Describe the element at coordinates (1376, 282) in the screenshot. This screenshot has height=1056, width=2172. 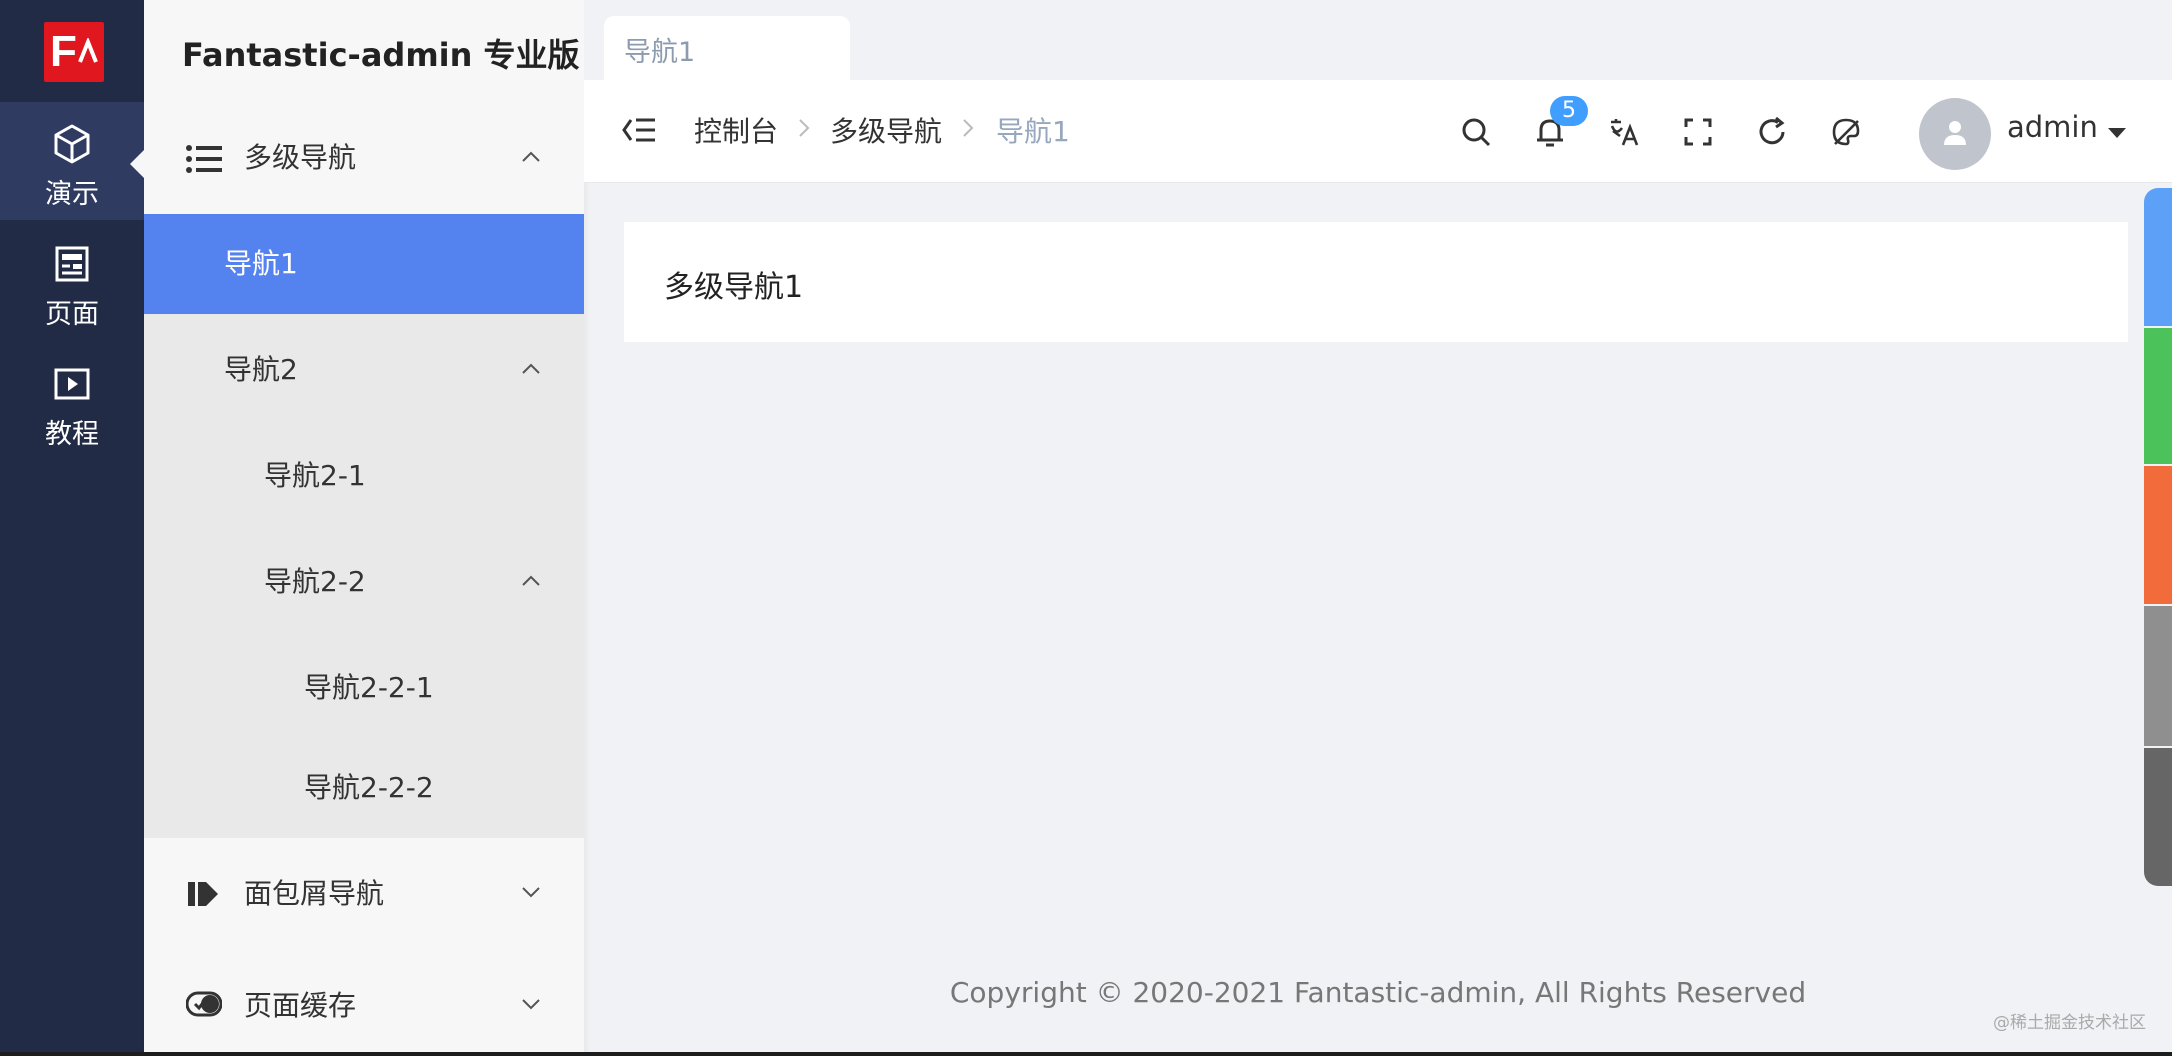
I see `content-card: 多级导航1` at that location.